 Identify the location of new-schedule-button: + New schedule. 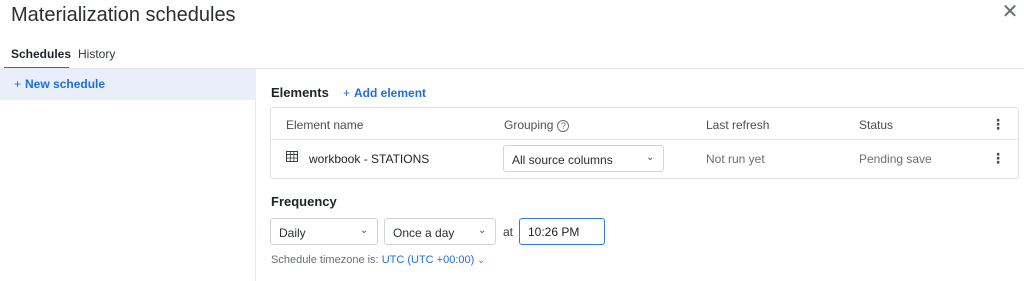
(128, 84).